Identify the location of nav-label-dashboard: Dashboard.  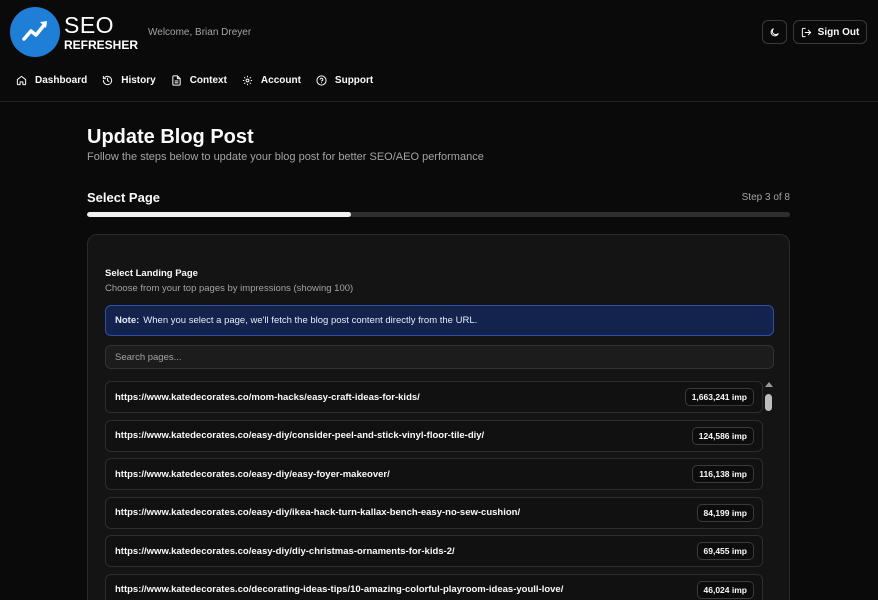
(61, 80).